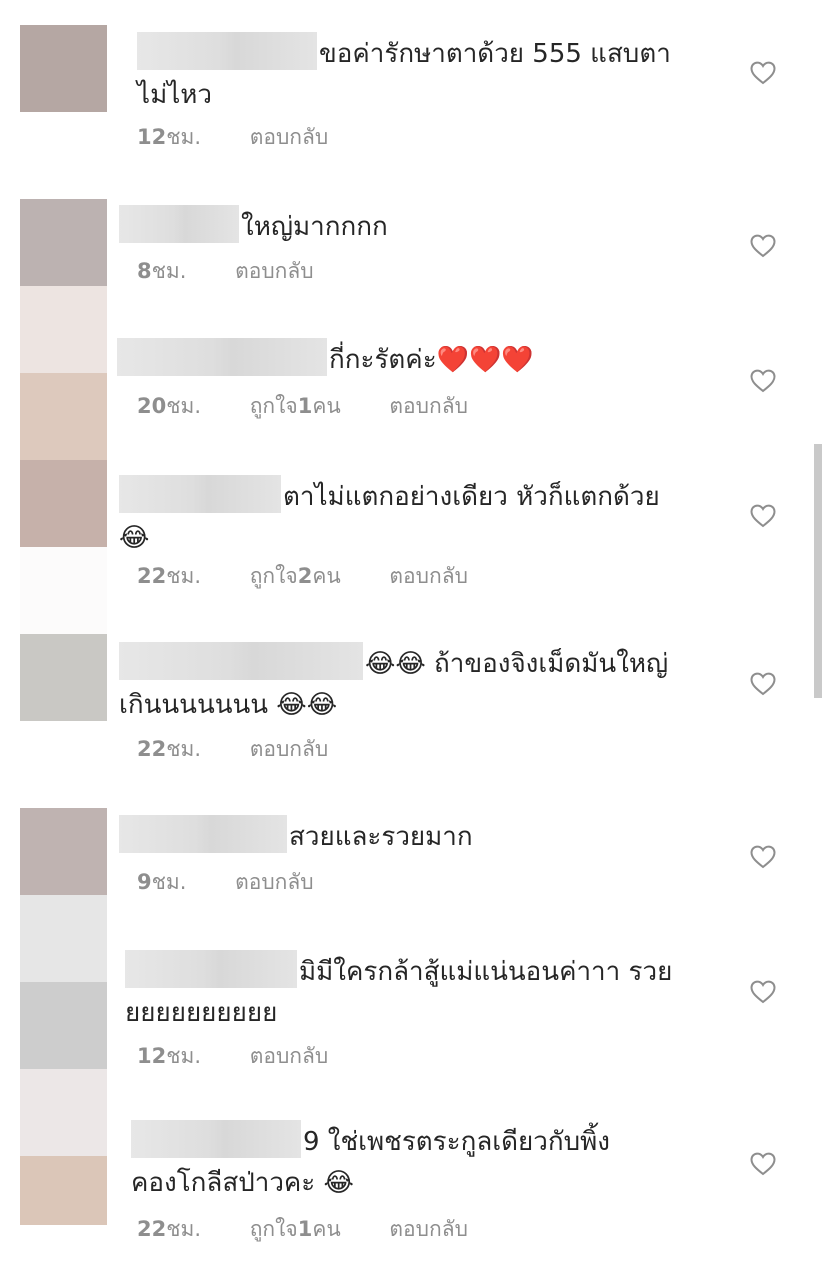 The image size is (822, 1280). Describe the element at coordinates (225, 271) in the screenshot. I see `comment-meta: 8 ชม. ตอบกลับ` at that location.